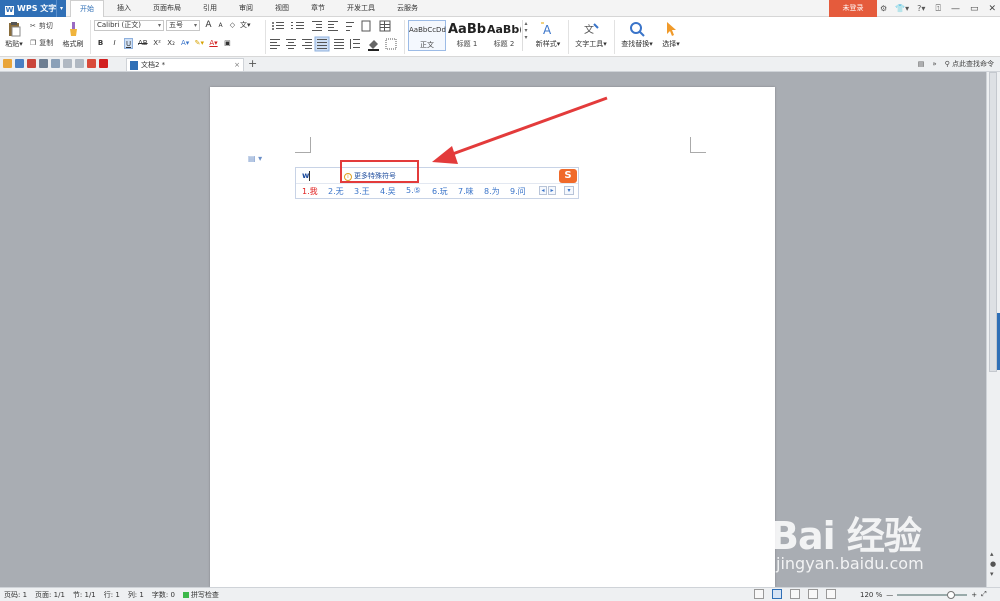 The height and width of the screenshot is (601, 1000). What do you see at coordinates (525, 35) in the screenshot?
I see `styles-scroll: ▴ ▾ ▾` at bounding box center [525, 35].